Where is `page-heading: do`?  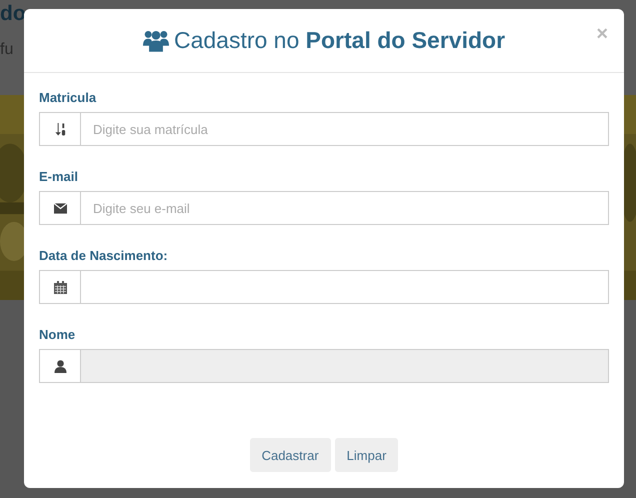 page-heading: do is located at coordinates (13, 14).